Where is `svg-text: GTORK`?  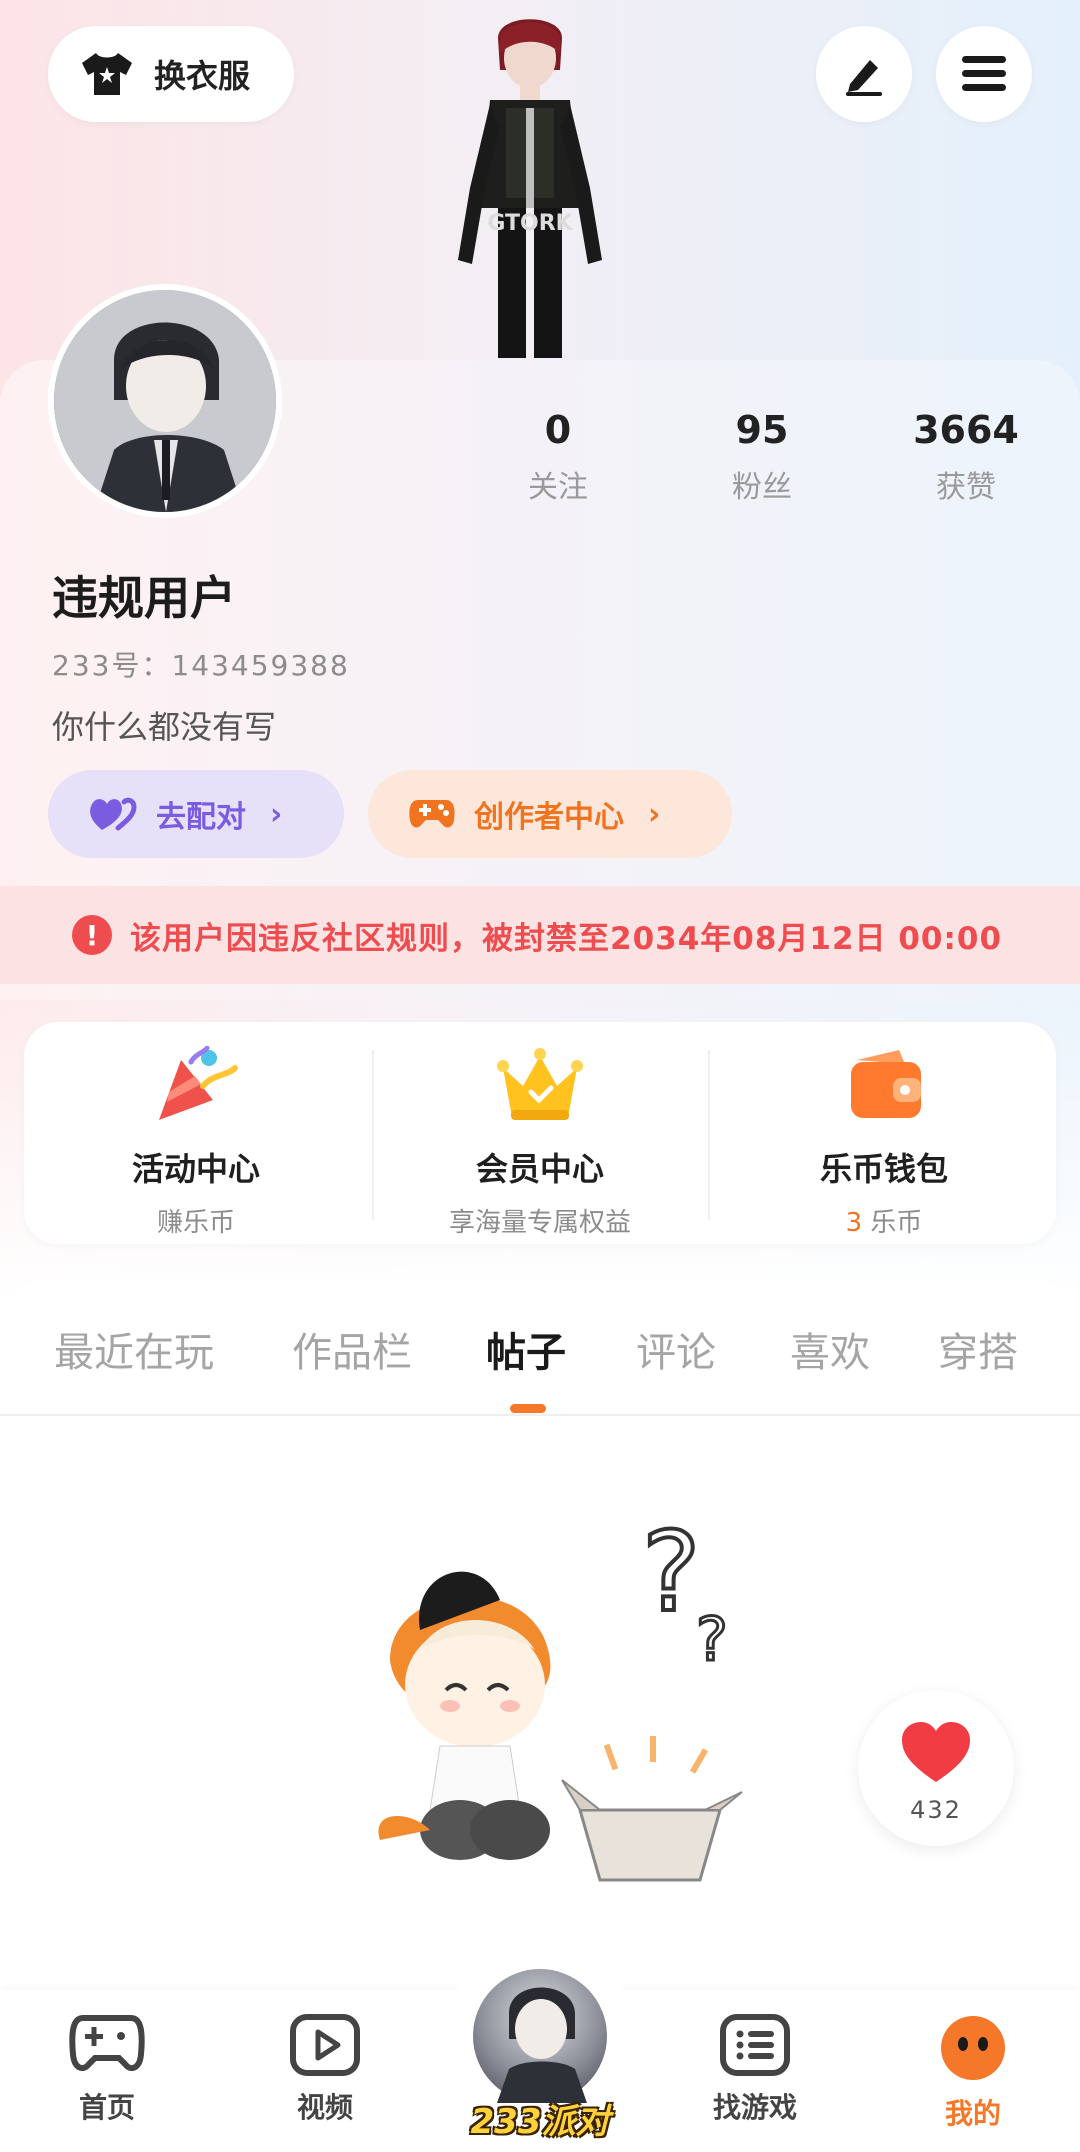
svg-text: GTORK is located at coordinates (530, 223).